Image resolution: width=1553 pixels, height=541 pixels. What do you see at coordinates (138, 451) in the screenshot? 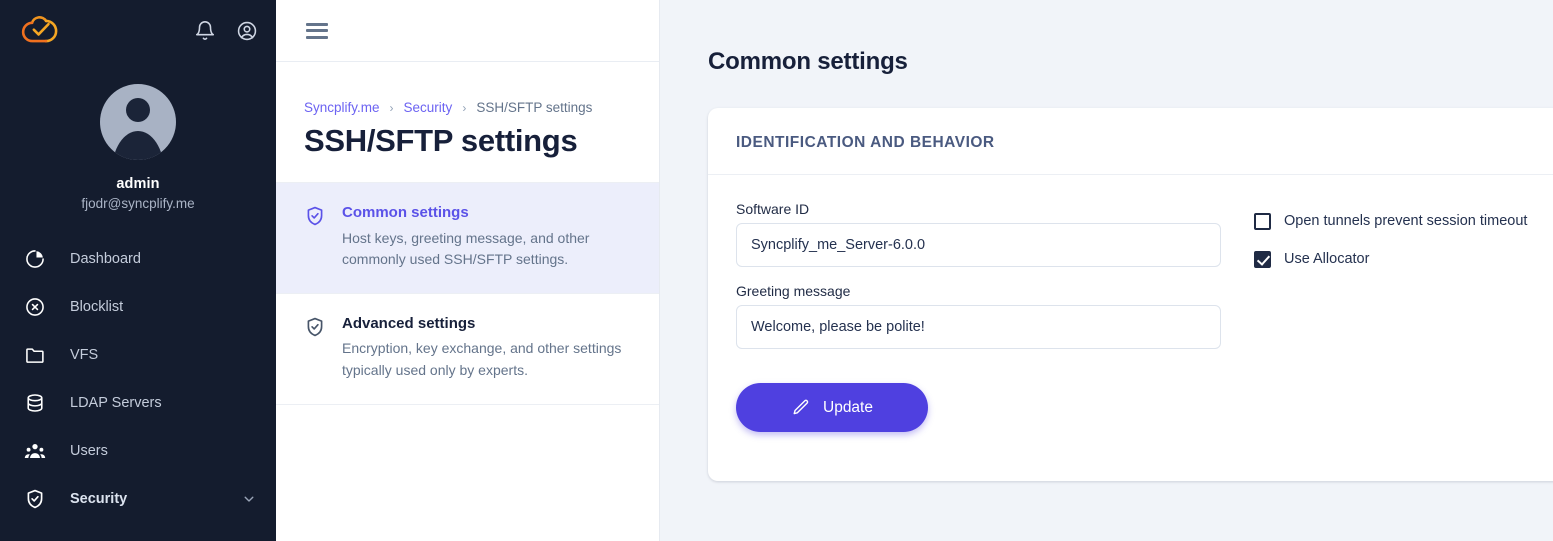
I see `sidebar-item-users: Users` at bounding box center [138, 451].